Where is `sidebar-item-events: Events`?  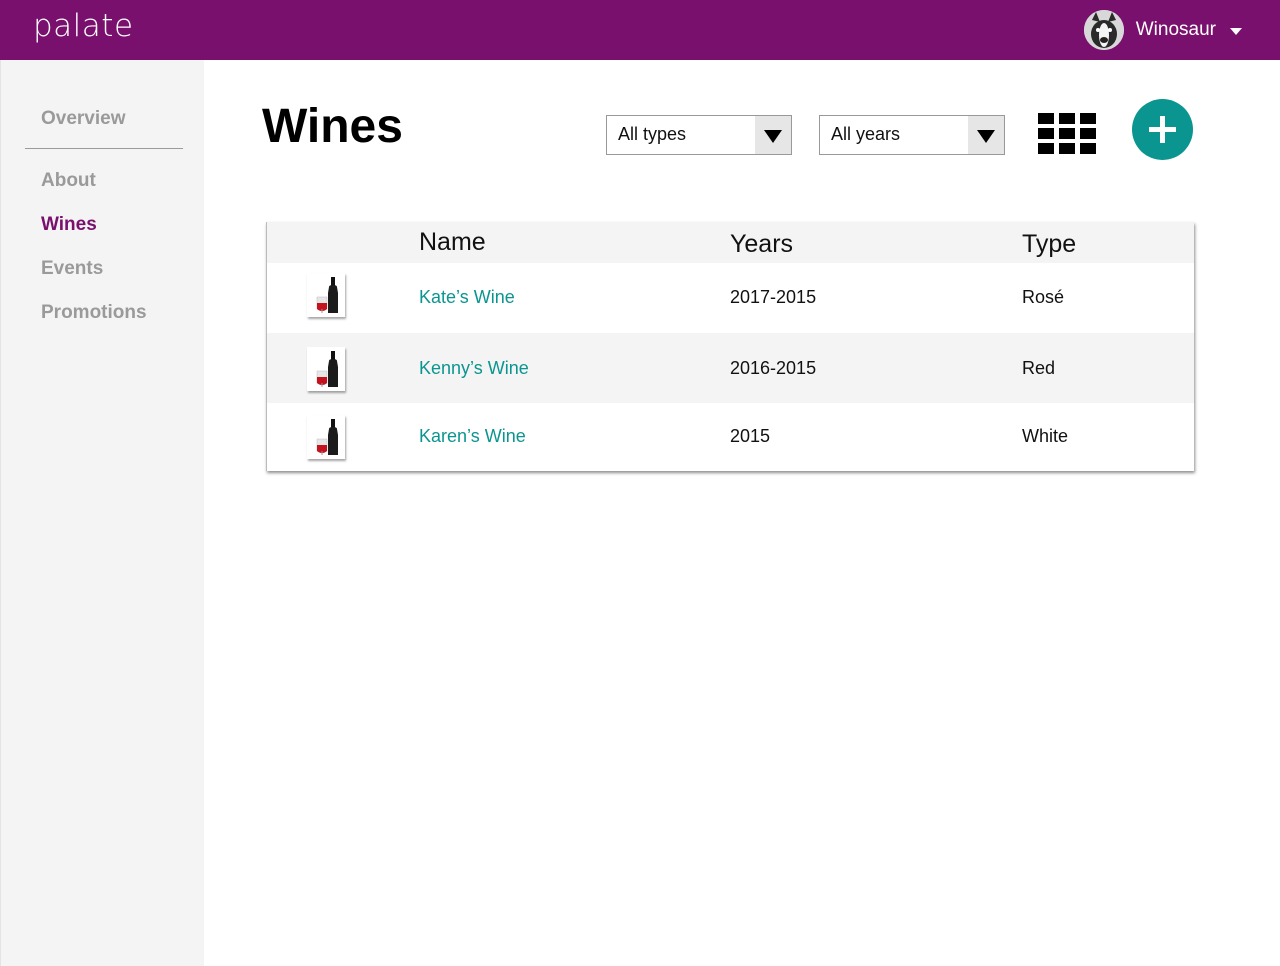 sidebar-item-events: Events is located at coordinates (72, 269).